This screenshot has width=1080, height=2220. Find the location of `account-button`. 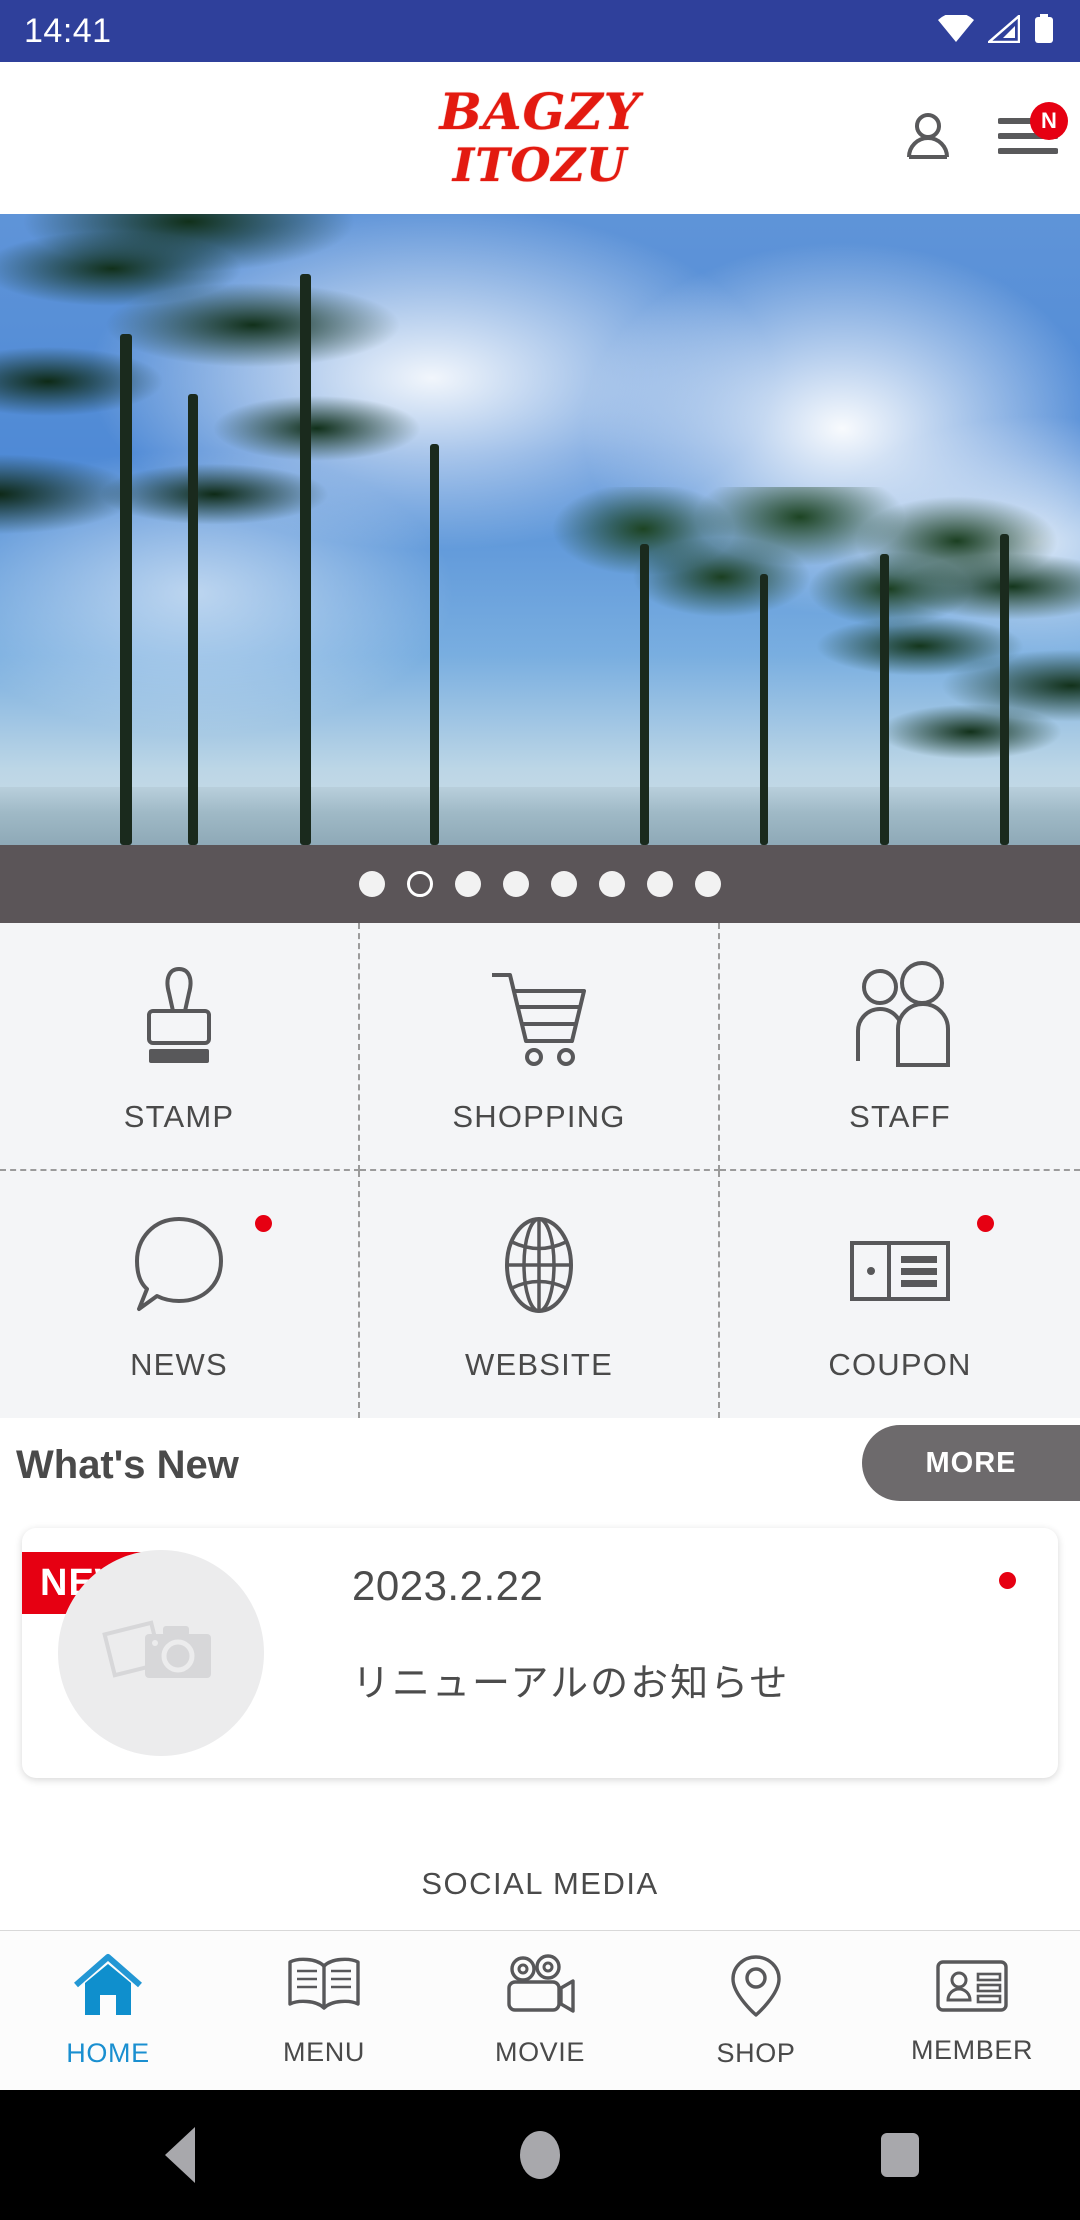

account-button is located at coordinates (928, 138).